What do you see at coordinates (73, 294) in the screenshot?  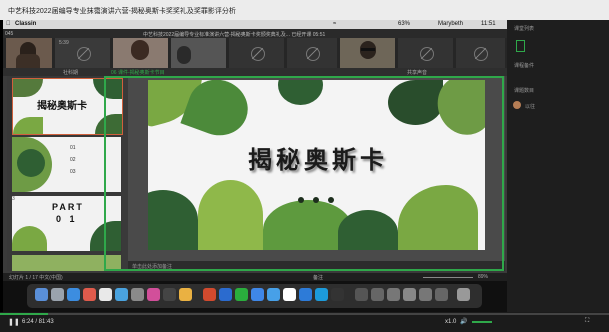 I see `safari-icon` at bounding box center [73, 294].